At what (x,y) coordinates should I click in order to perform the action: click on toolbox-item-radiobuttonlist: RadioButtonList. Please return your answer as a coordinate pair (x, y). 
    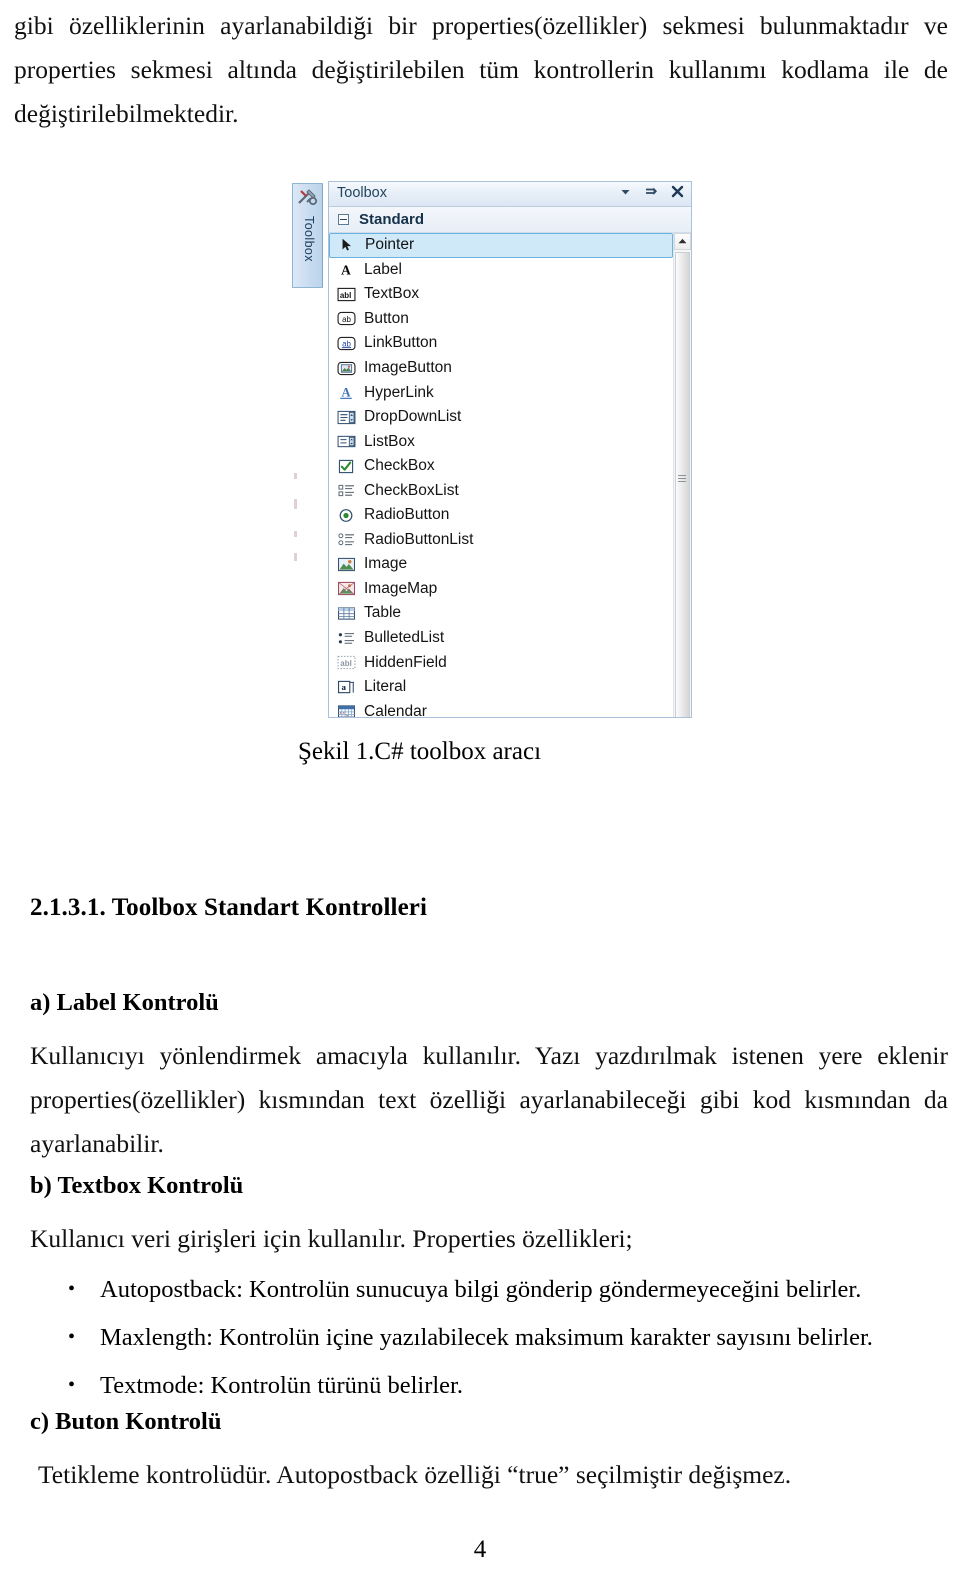
    Looking at the image, I should click on (501, 540).